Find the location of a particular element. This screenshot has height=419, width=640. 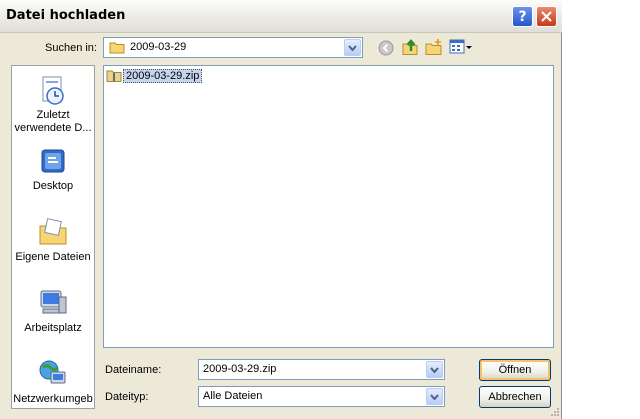

place-network: Netzwerkumgeb is located at coordinates (53, 382).